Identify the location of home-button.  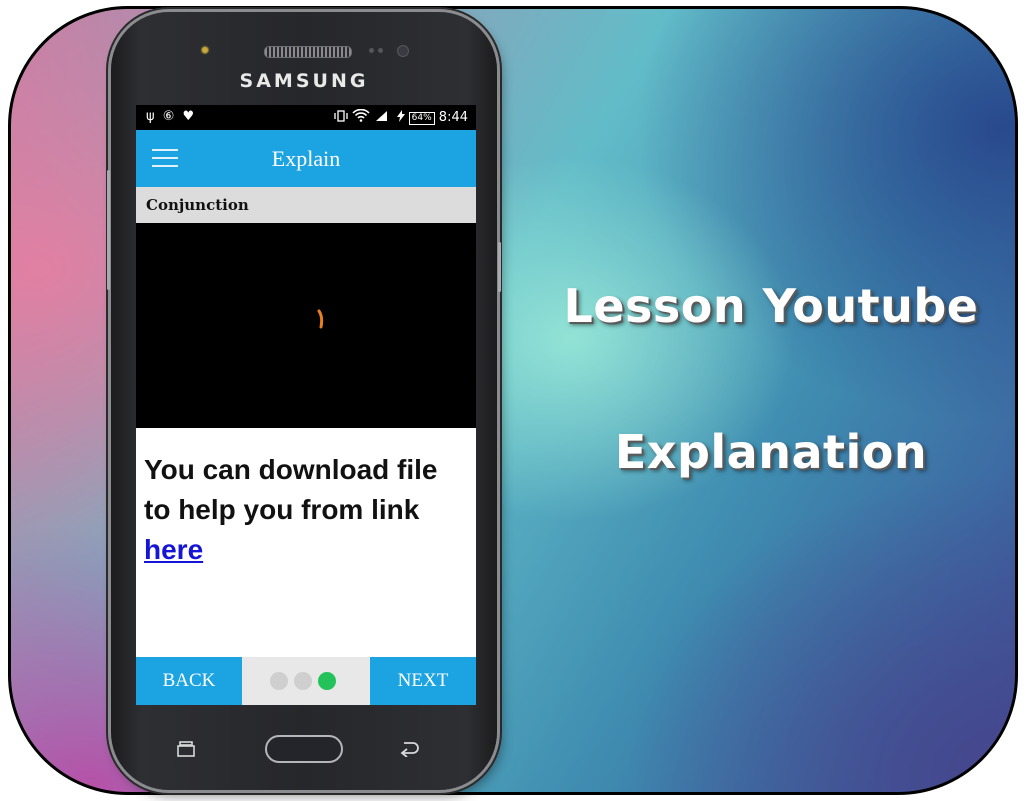
(304, 749).